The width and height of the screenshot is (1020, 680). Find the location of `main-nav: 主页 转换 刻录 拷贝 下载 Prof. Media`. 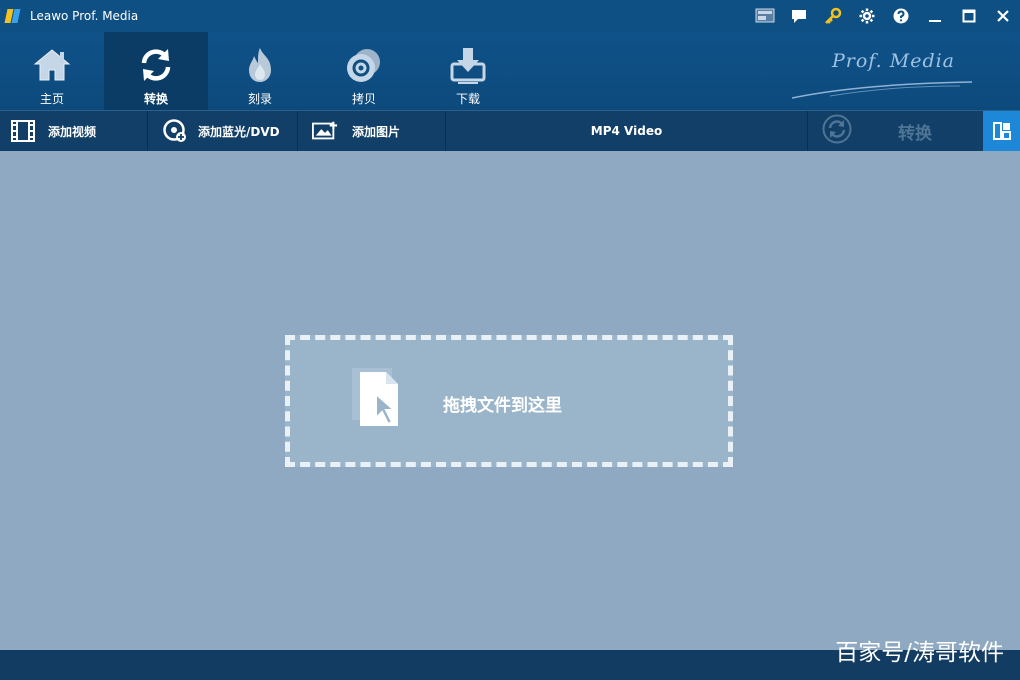

main-nav: 主页 转换 刻录 拷贝 下载 Prof. Media is located at coordinates (510, 71).